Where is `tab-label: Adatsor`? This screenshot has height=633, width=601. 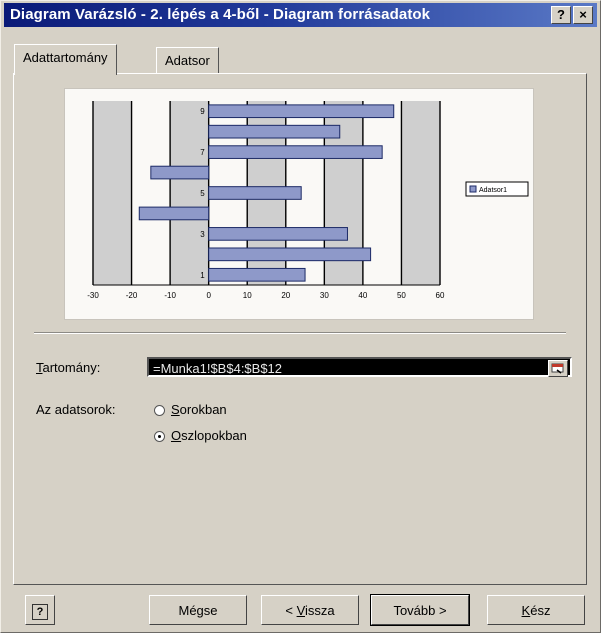
tab-label: Adatsor is located at coordinates (187, 60).